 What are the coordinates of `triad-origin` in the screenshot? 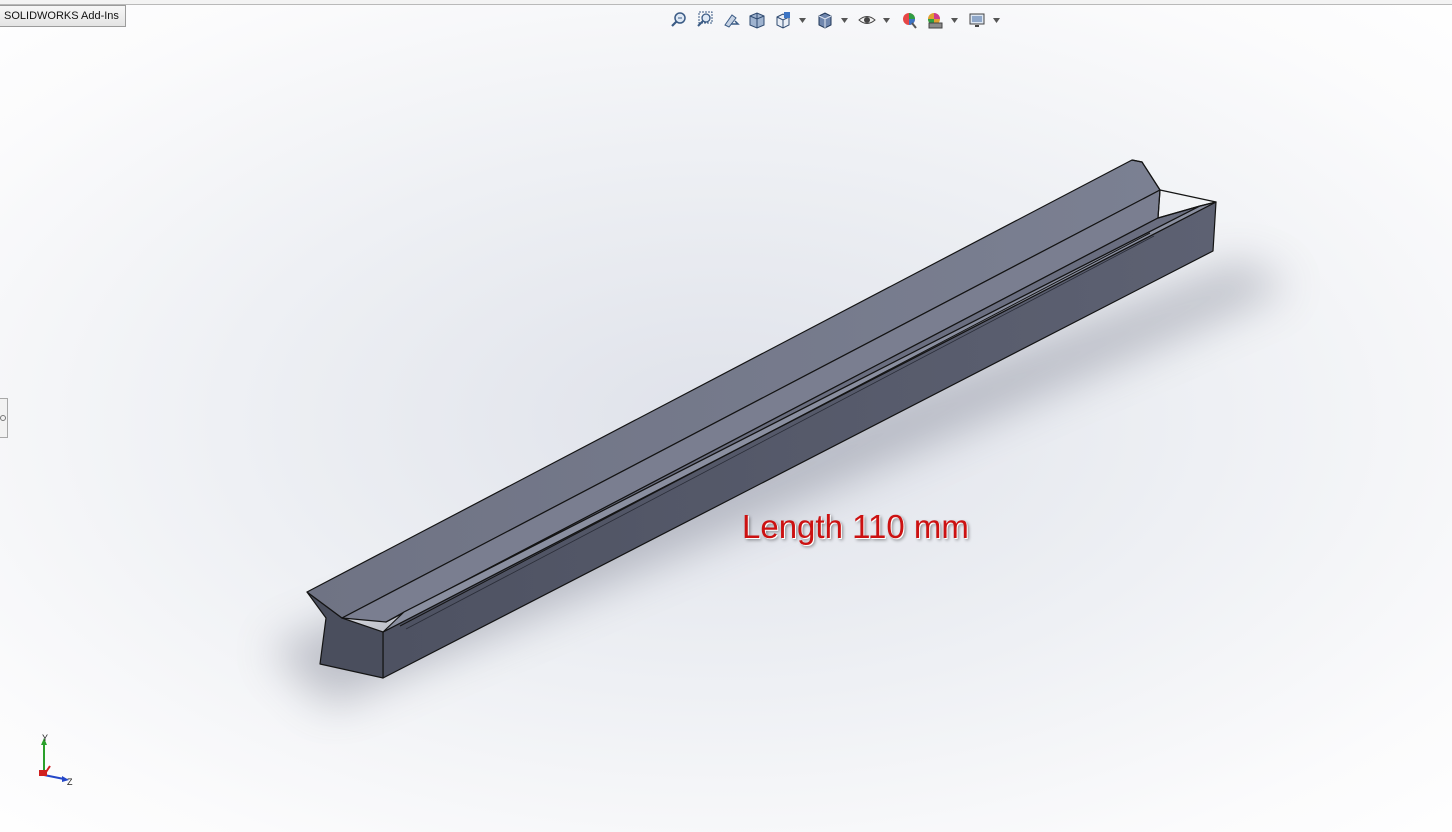 It's located at (43, 773).